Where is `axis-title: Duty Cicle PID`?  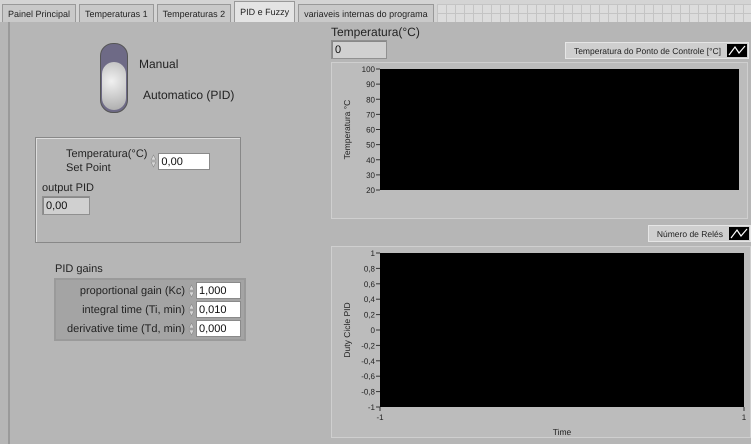
axis-title: Duty Cicle PID is located at coordinates (347, 330).